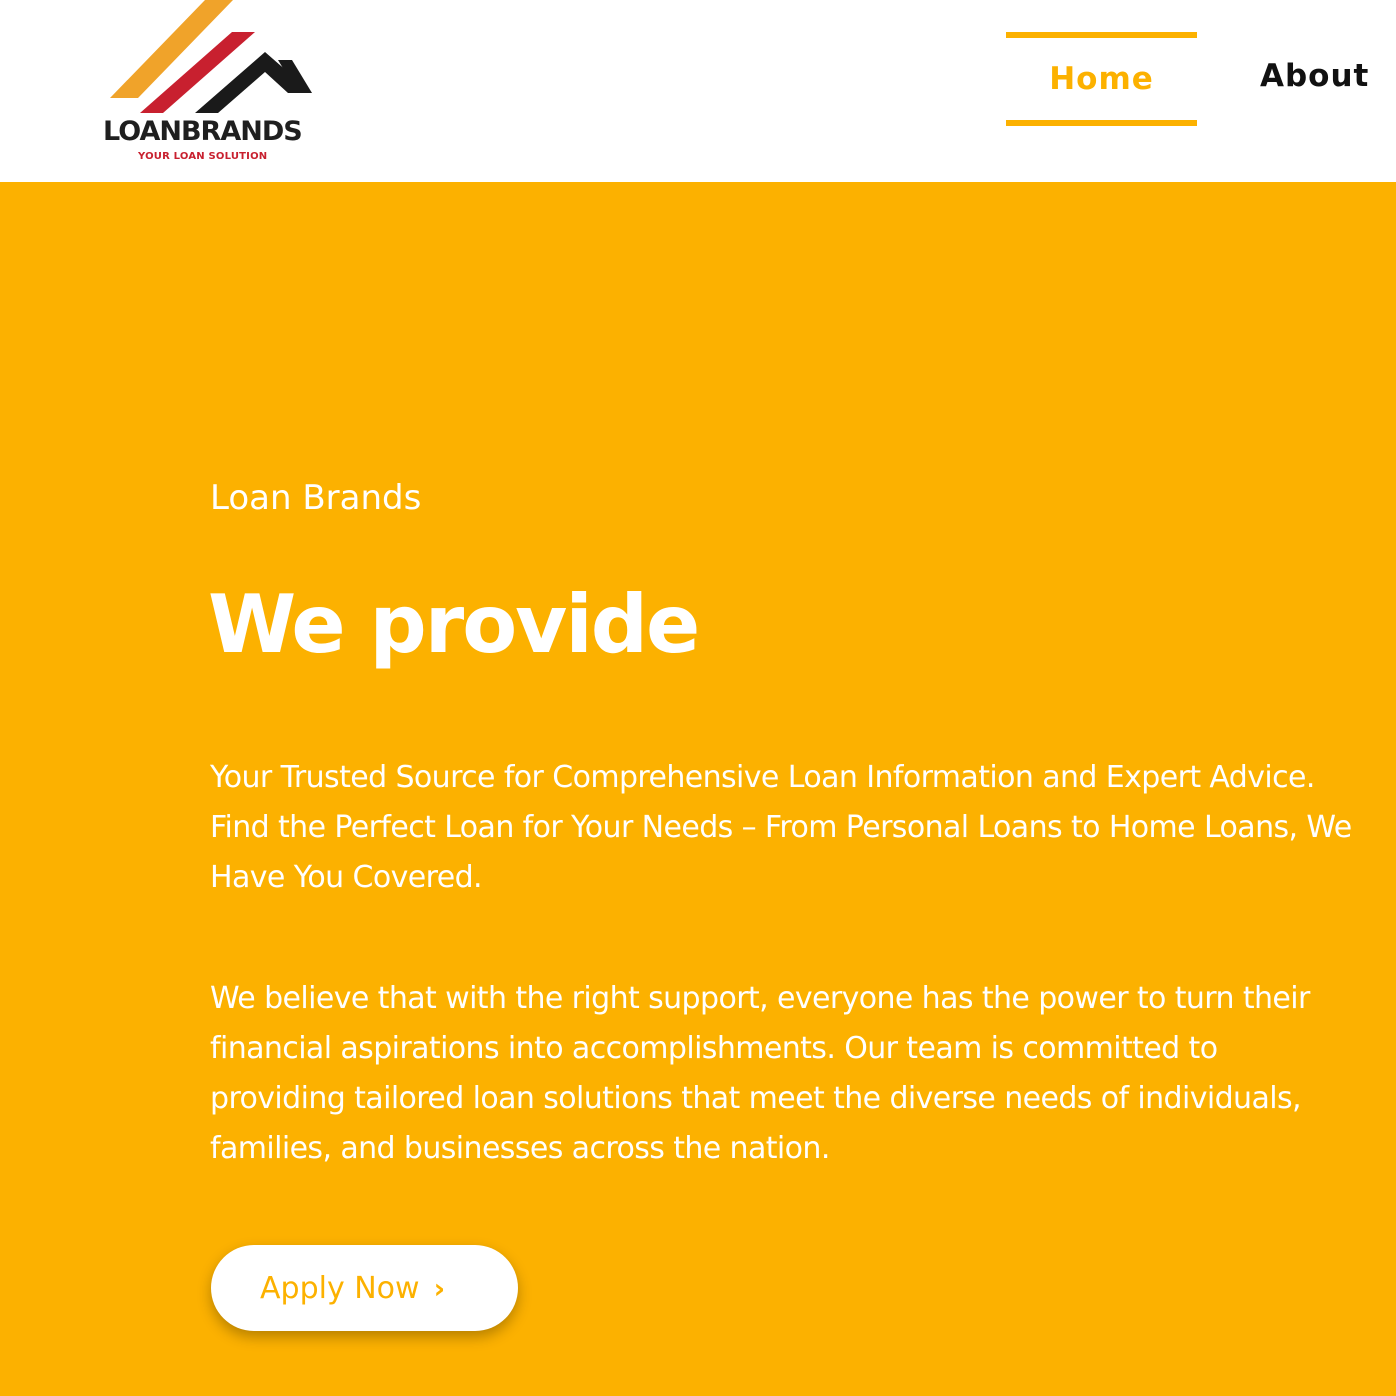 The height and width of the screenshot is (1396, 1396). What do you see at coordinates (340, 1288) in the screenshot?
I see `apply-now-label: Apply Now` at bounding box center [340, 1288].